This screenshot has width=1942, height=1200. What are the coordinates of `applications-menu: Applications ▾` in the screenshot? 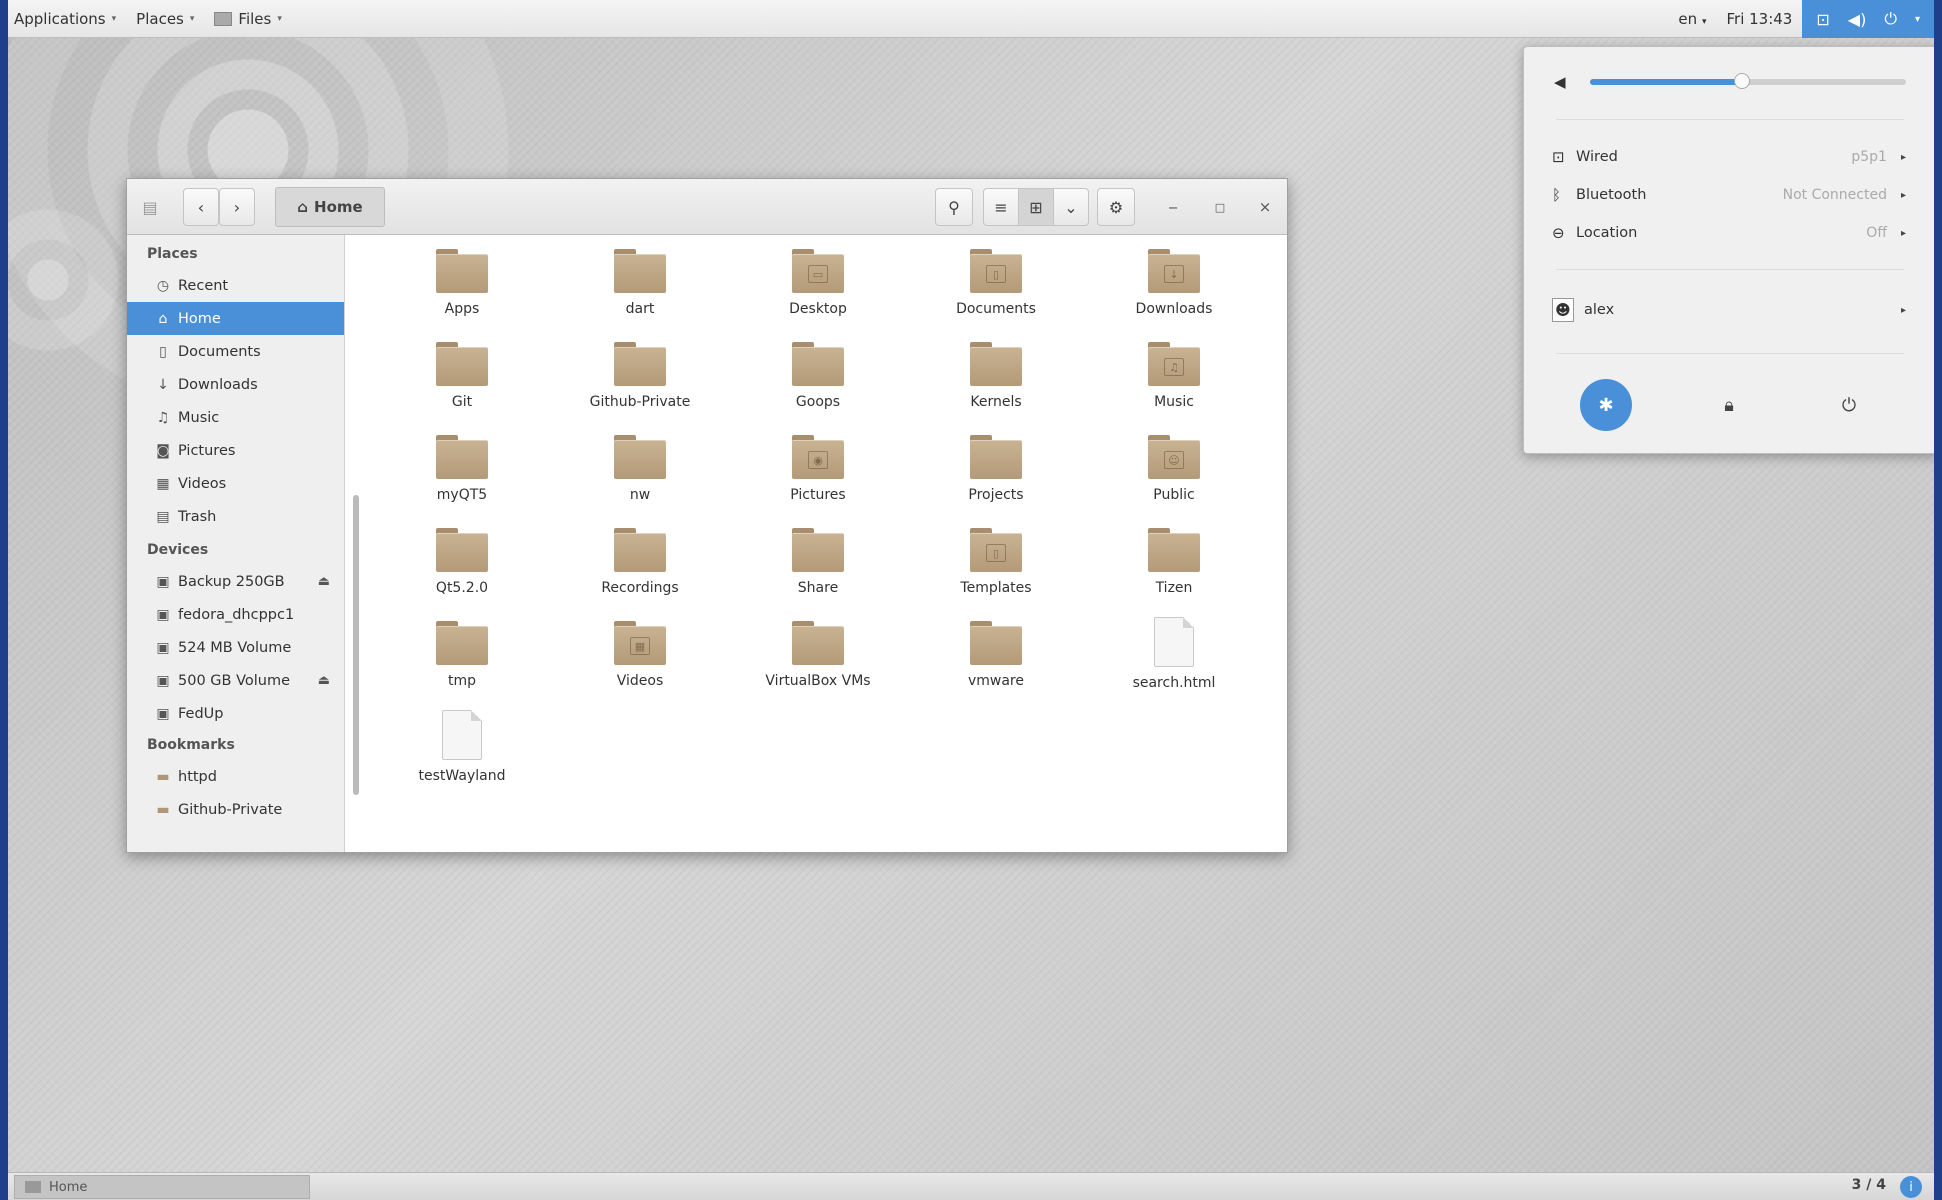 It's located at (69, 19).